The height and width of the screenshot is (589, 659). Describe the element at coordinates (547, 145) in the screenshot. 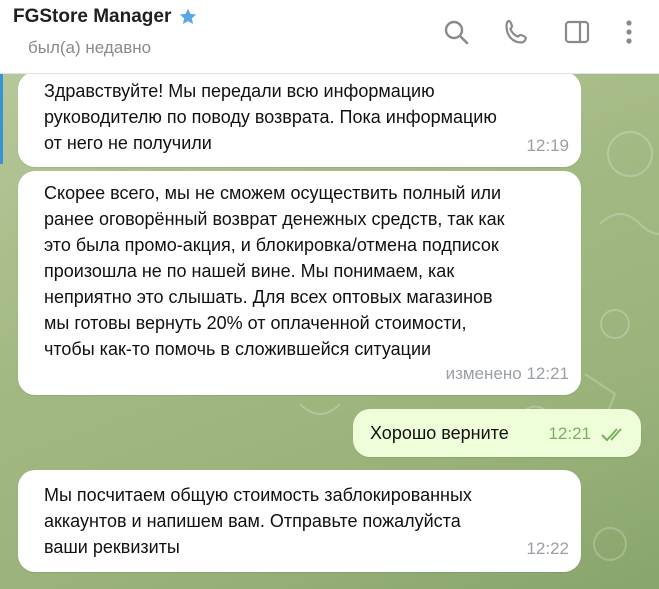

I see `message-time: 12:19` at that location.